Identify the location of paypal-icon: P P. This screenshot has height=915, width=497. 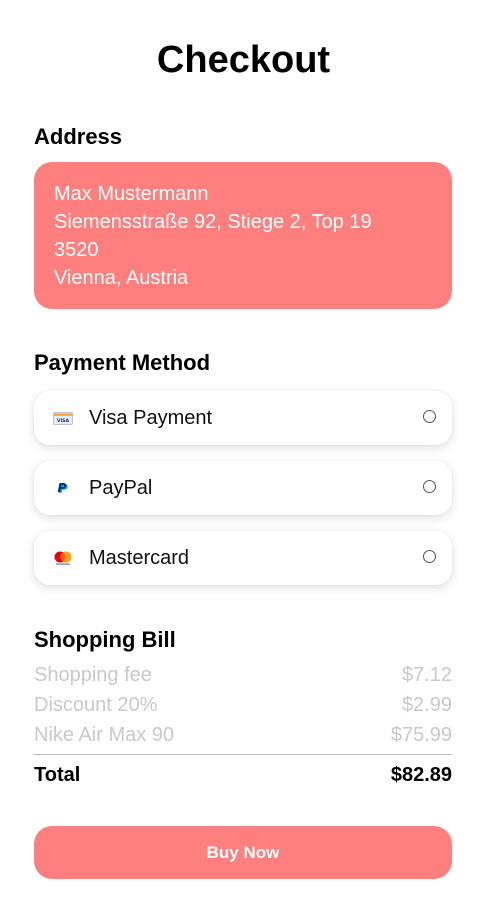
(63, 488).